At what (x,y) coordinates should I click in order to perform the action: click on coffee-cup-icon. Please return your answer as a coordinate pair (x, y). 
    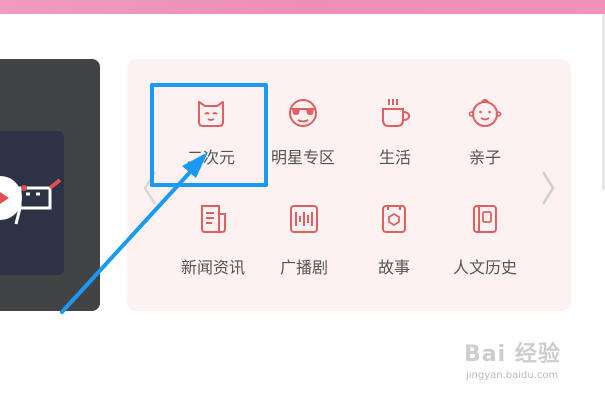
    Looking at the image, I should click on (396, 113).